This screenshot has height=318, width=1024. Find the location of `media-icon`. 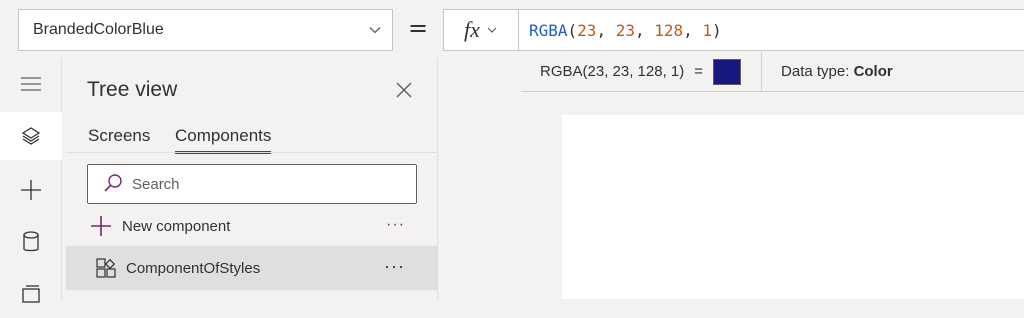

media-icon is located at coordinates (31, 294).